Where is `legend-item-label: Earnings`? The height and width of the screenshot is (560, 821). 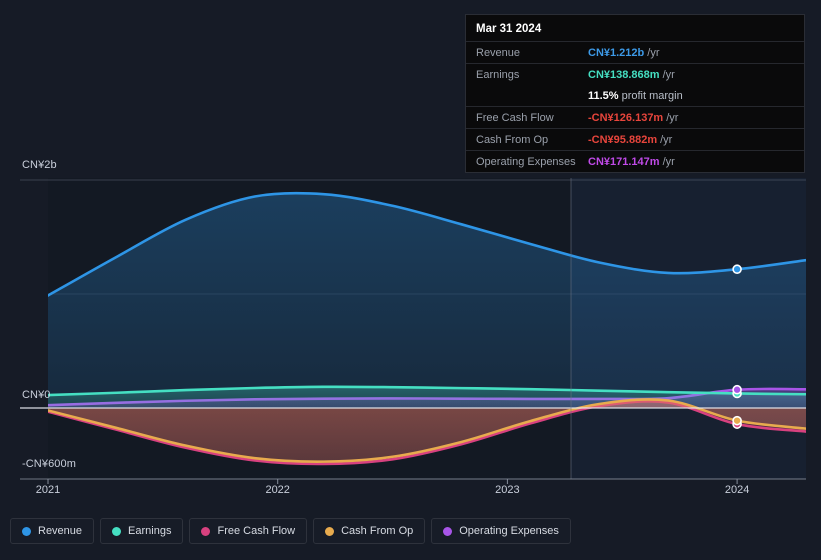 legend-item-label: Earnings is located at coordinates (150, 531).